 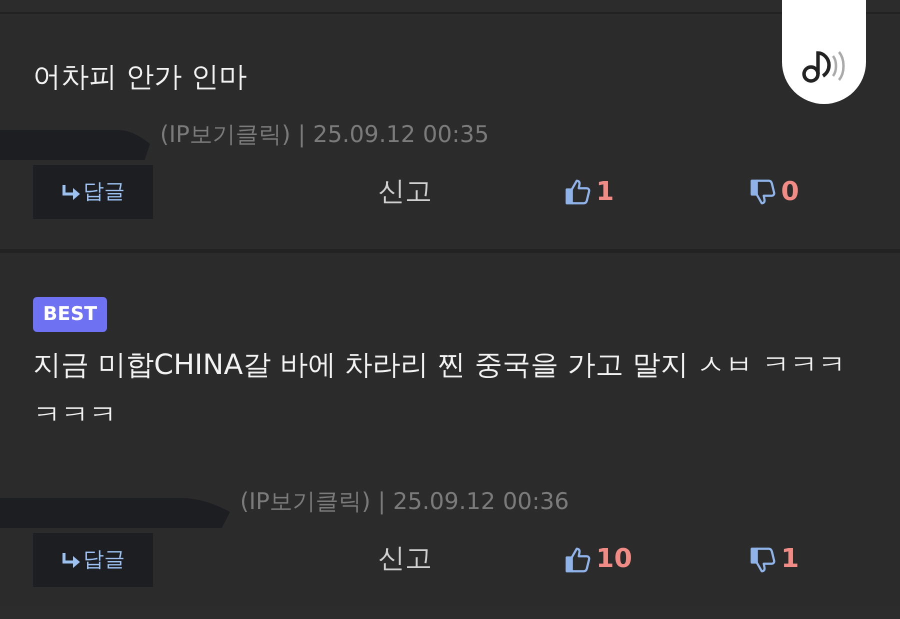 I want to click on comment-meta: (IP보기클릭) | 25.09.12 00:35, so click(x=324, y=135).